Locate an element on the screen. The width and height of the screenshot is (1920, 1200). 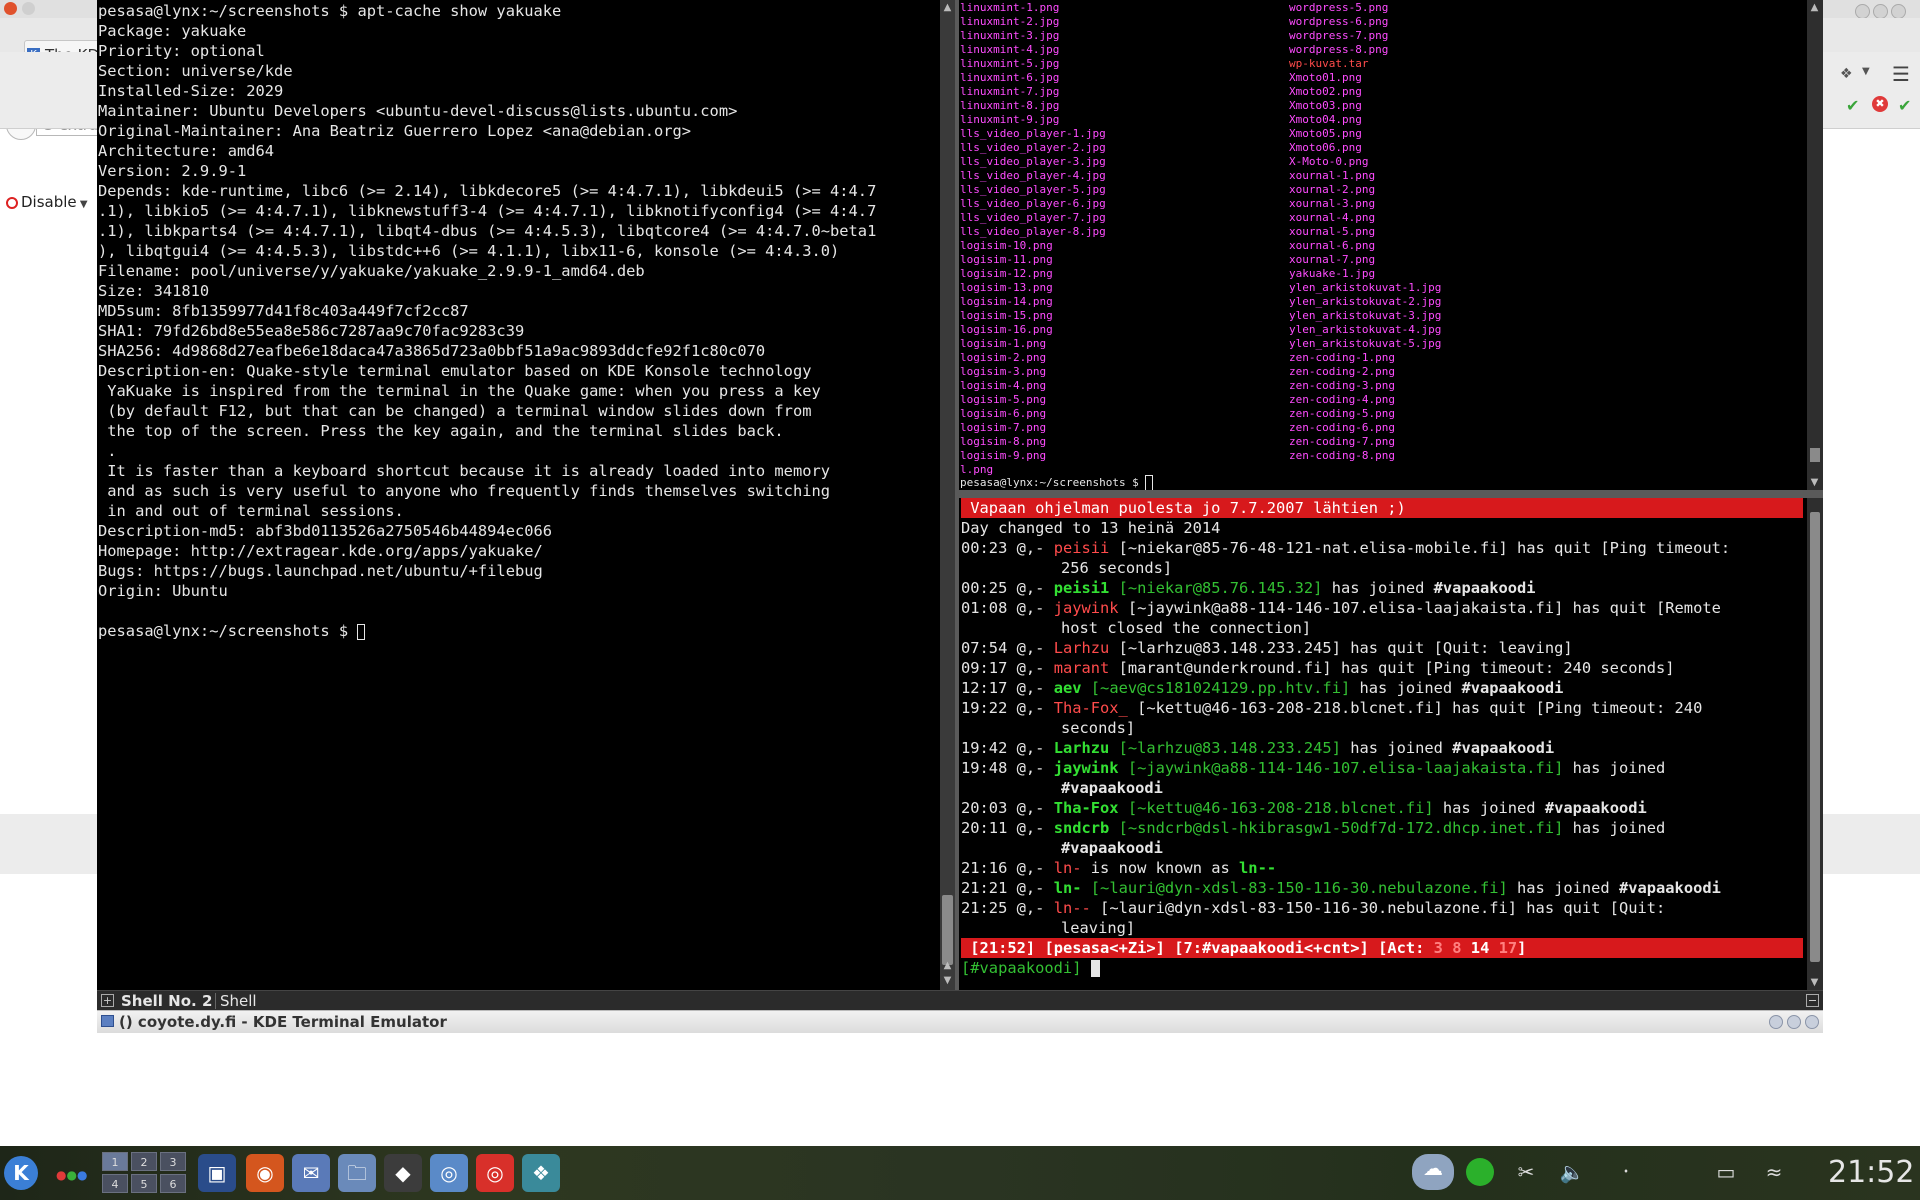
desktop-pager: 1 2 3 4 5 6 is located at coordinates (144, 1173).